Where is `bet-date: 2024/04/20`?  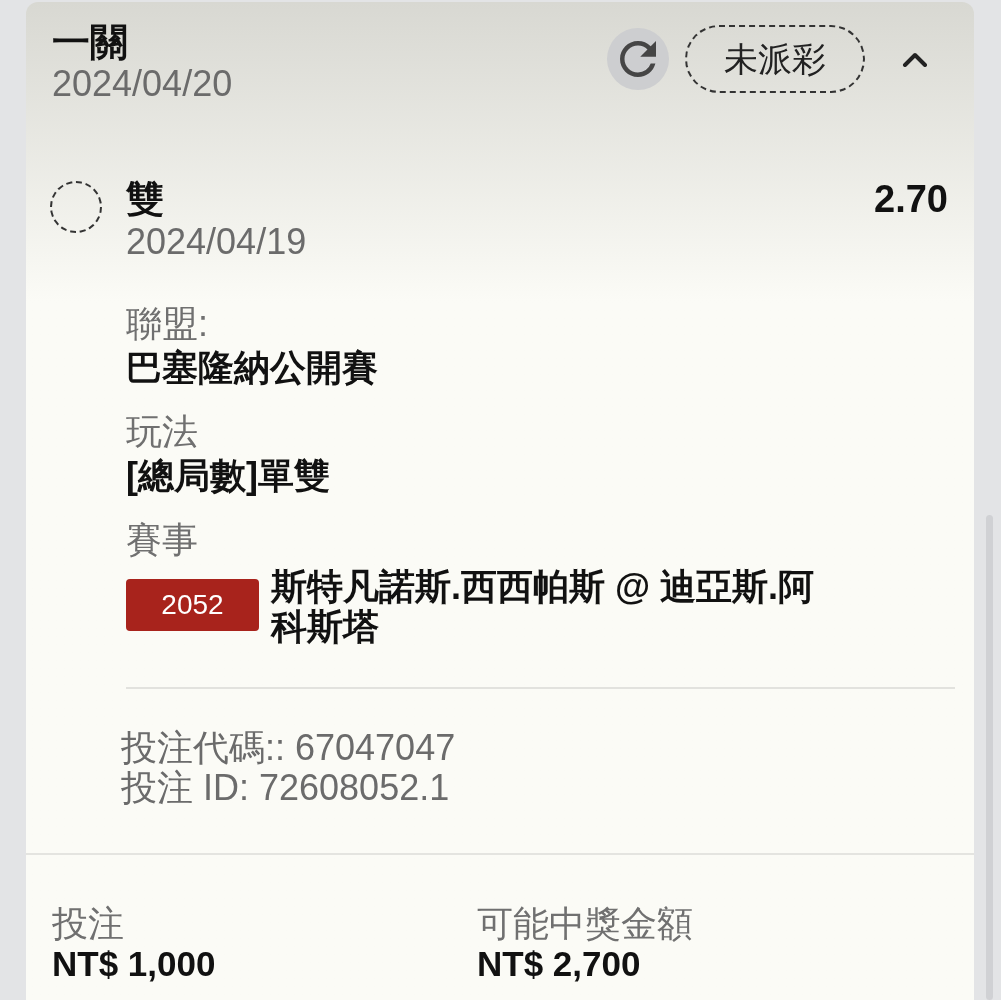 bet-date: 2024/04/20 is located at coordinates (142, 84).